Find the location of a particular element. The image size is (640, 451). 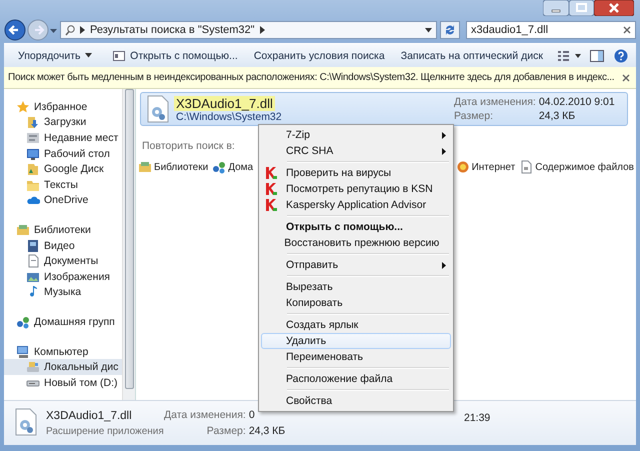

sidebar-group-header: Избранное is located at coordinates (61, 106).